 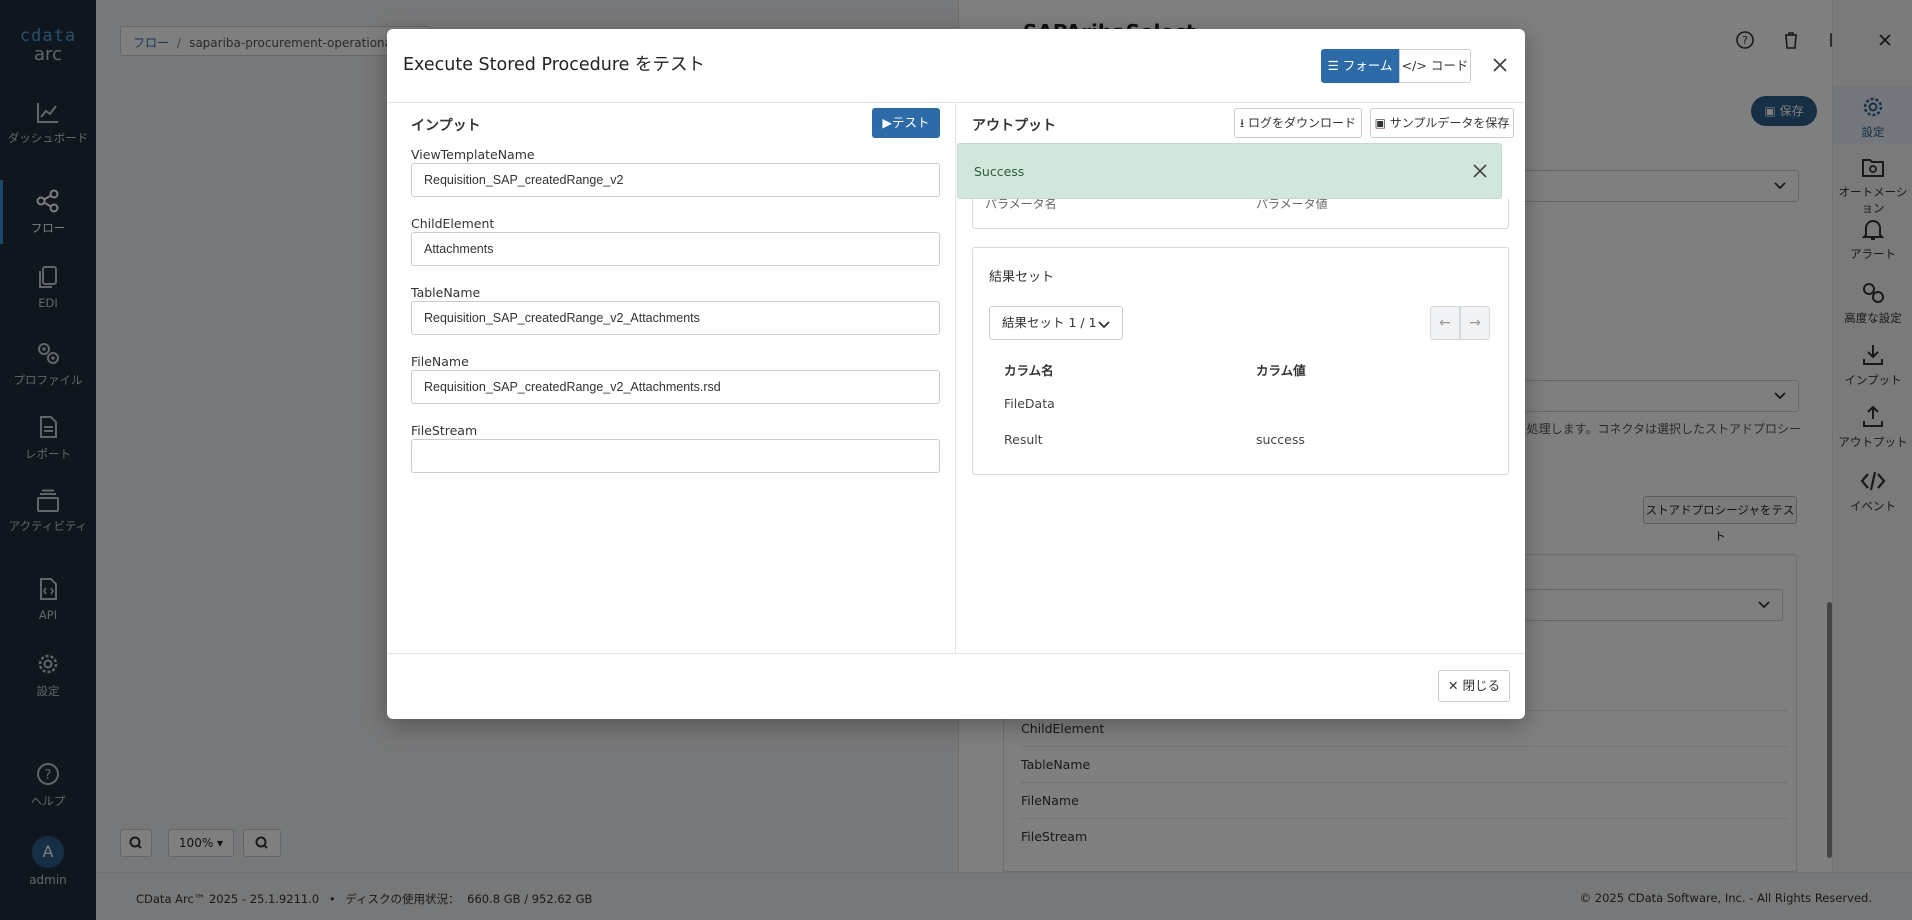 What do you see at coordinates (453, 223) in the screenshot?
I see `field-label: ChildElement` at bounding box center [453, 223].